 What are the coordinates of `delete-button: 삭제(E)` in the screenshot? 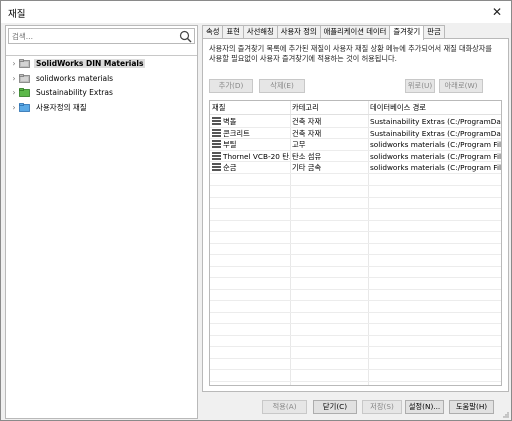 It's located at (282, 86).